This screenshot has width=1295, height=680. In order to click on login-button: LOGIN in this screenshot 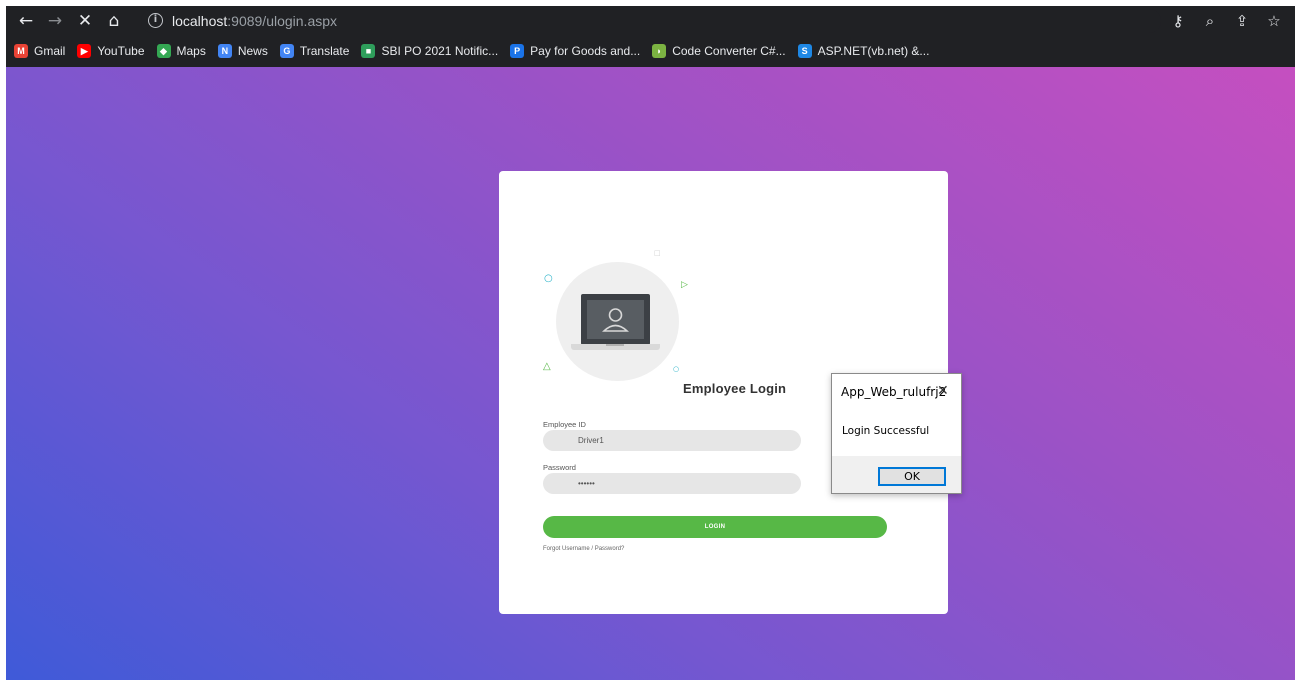, I will do `click(715, 527)`.